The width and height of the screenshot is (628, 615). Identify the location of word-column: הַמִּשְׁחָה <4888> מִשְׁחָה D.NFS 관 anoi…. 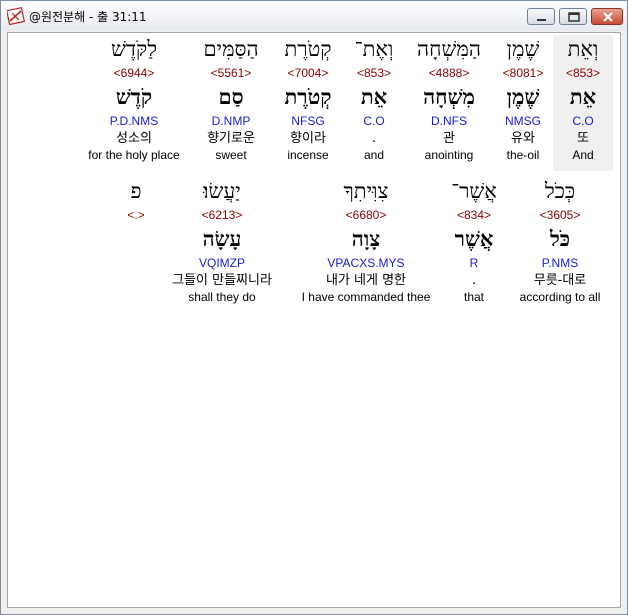
(449, 99).